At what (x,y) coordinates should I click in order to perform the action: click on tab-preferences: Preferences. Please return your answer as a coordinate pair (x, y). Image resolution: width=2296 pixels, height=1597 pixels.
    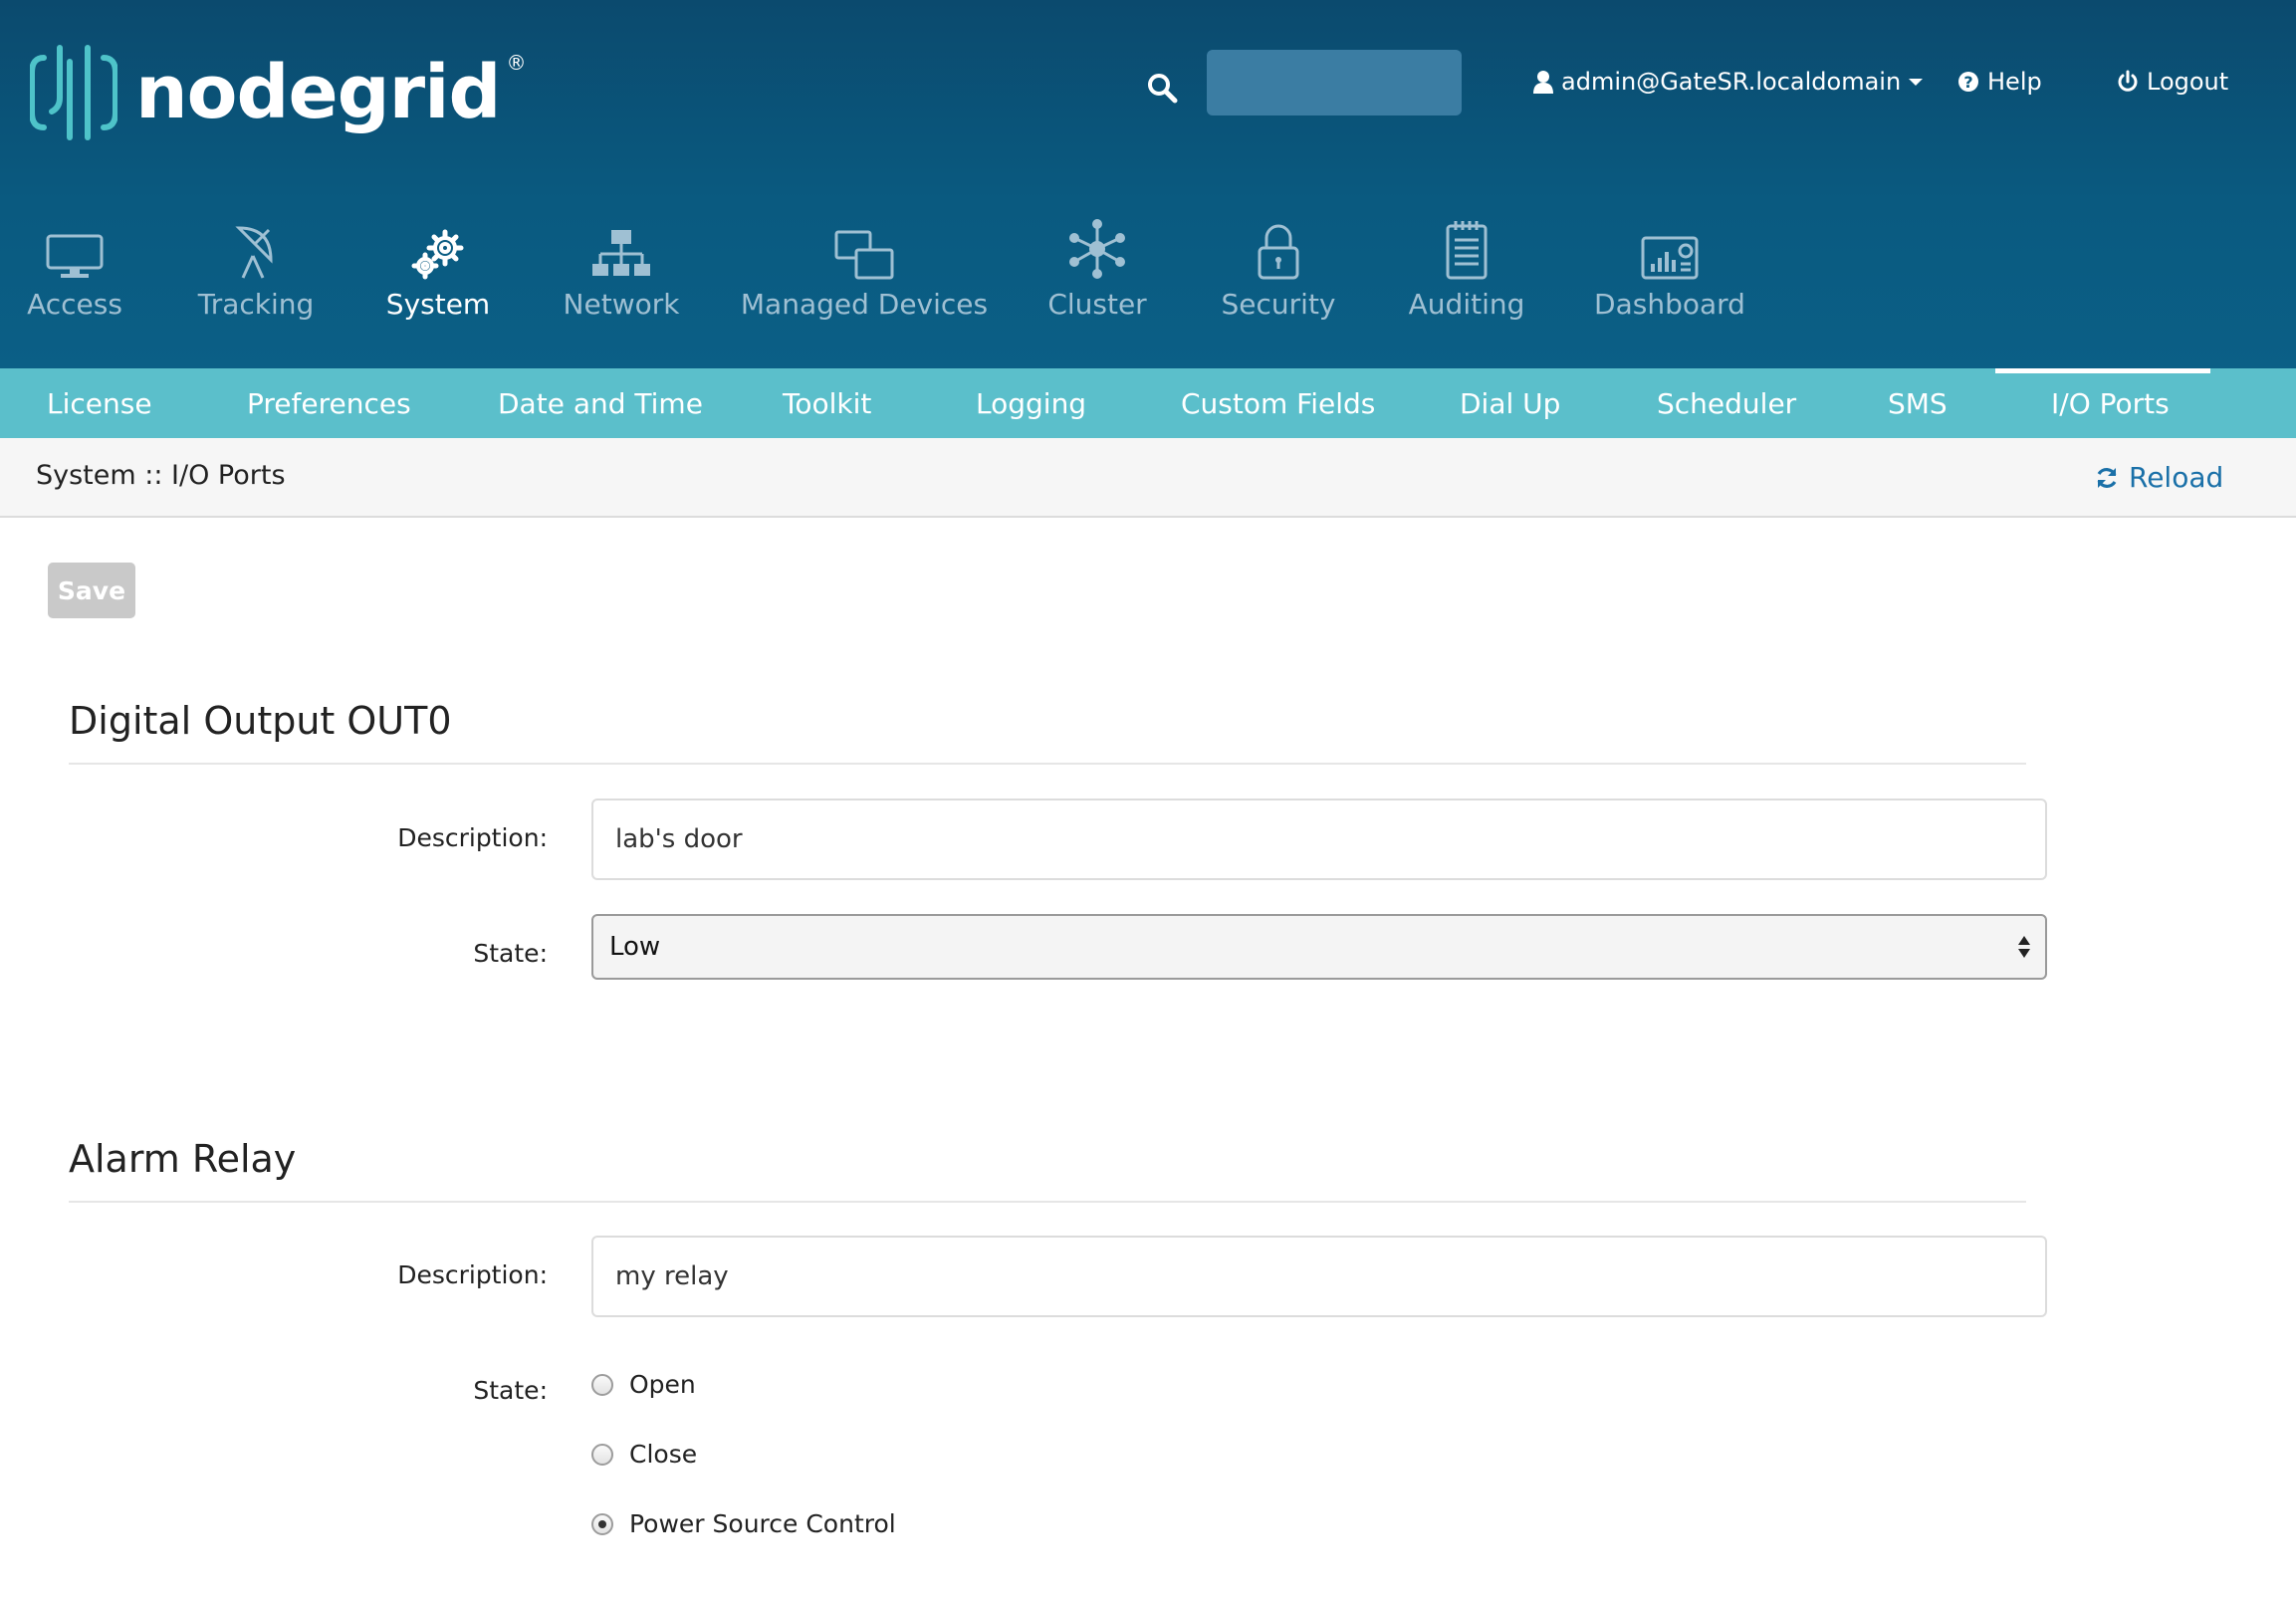
    Looking at the image, I should click on (329, 403).